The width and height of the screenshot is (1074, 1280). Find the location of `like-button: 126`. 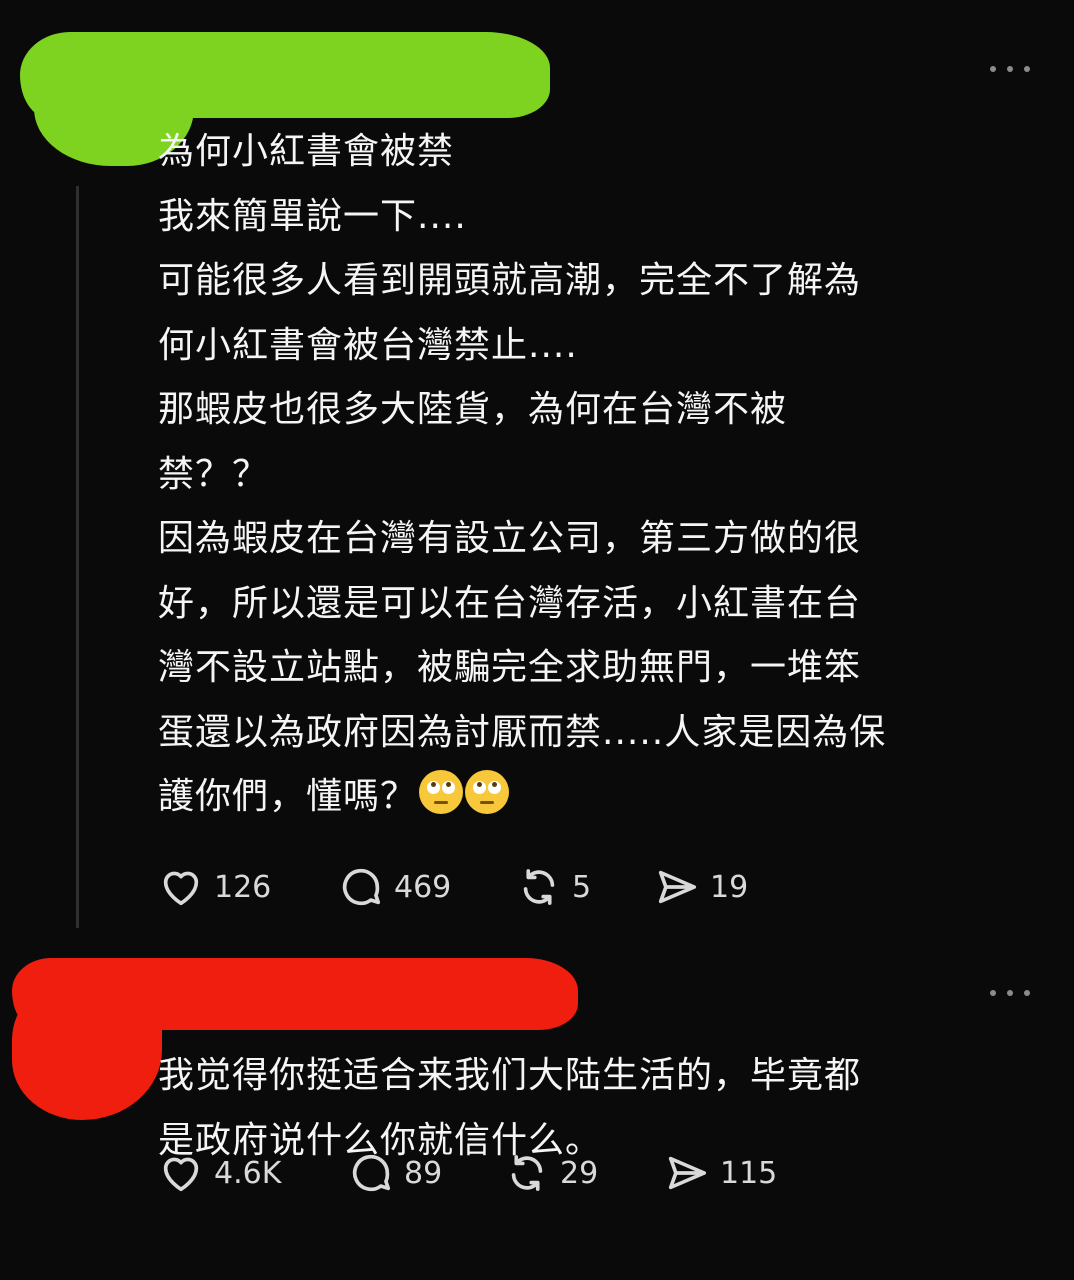

like-button: 126 is located at coordinates (248, 887).